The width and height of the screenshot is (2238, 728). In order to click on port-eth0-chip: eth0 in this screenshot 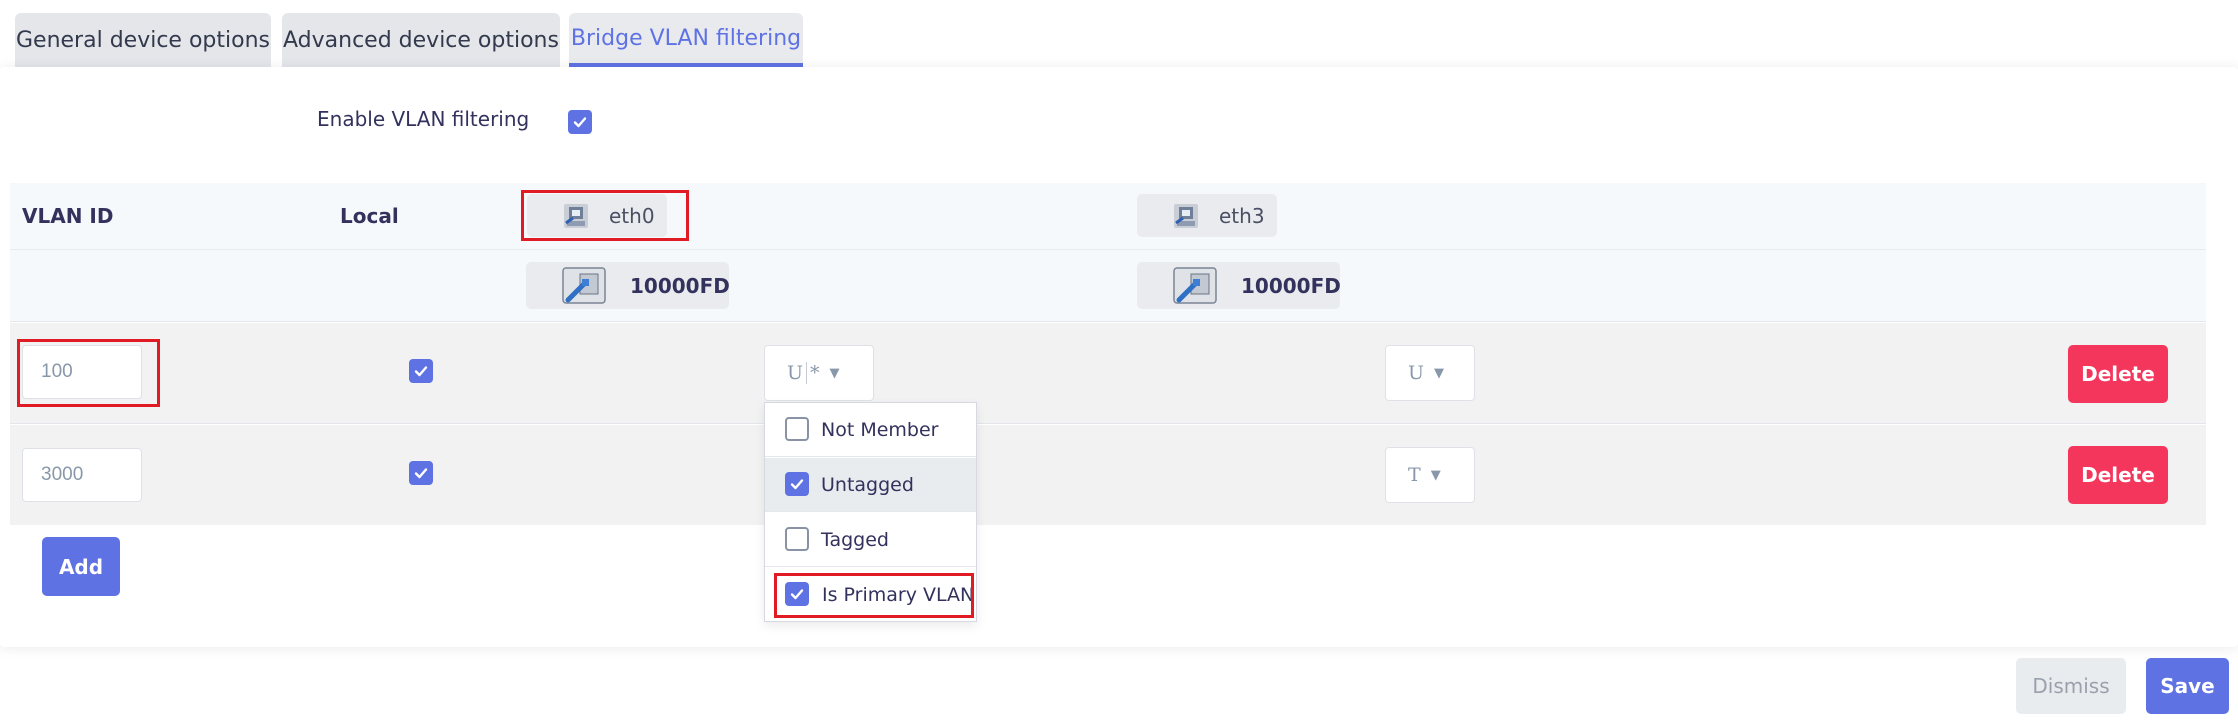, I will do `click(597, 215)`.